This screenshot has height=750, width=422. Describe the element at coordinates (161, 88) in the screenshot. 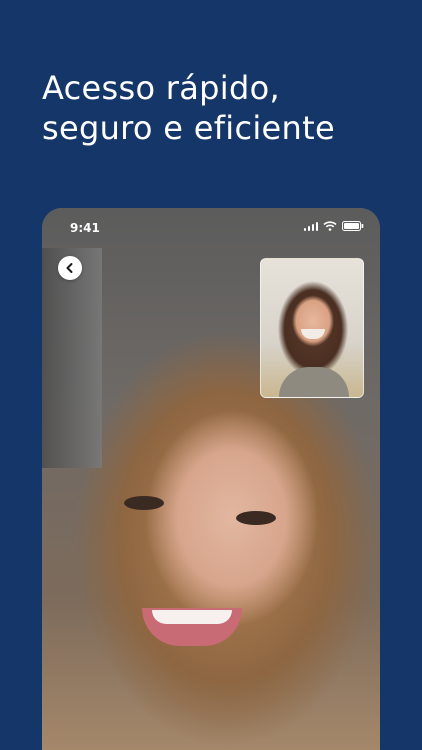

I see `headline-line-1: Acesso rápido,` at that location.